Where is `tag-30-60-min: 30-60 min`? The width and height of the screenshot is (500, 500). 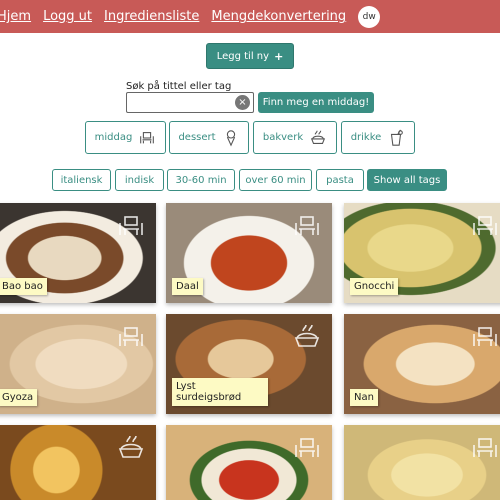 tag-30-60-min: 30-60 min is located at coordinates (201, 180).